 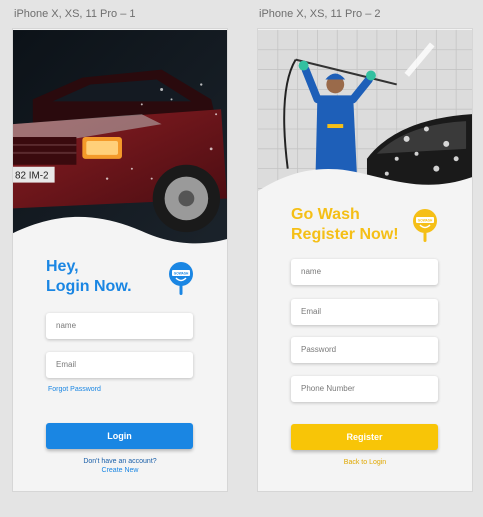 What do you see at coordinates (325, 214) in the screenshot?
I see `heading-line-1: Go Wash` at bounding box center [325, 214].